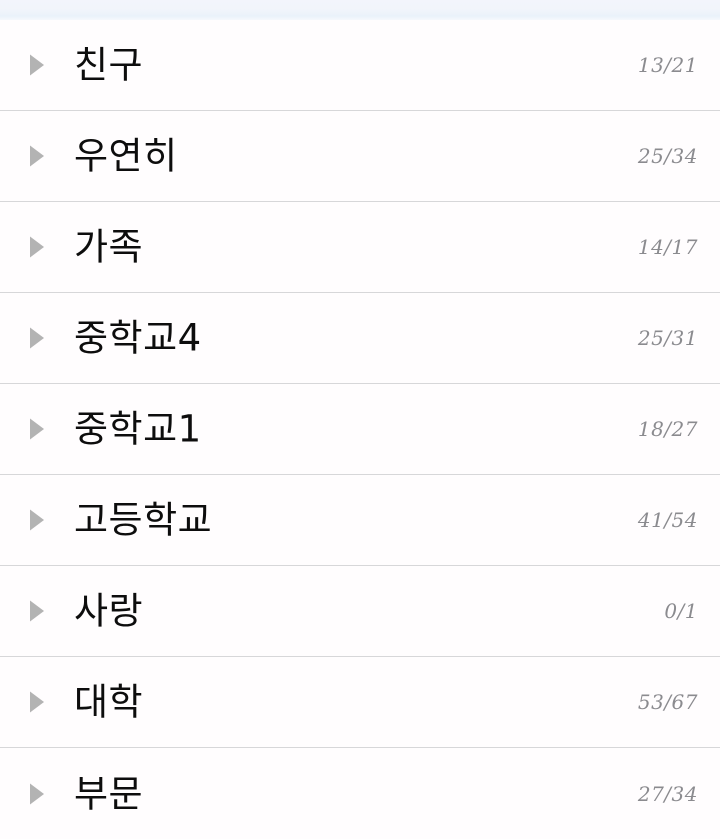 The width and height of the screenshot is (720, 839). What do you see at coordinates (109, 65) in the screenshot?
I see `list-item-label: 친구` at bounding box center [109, 65].